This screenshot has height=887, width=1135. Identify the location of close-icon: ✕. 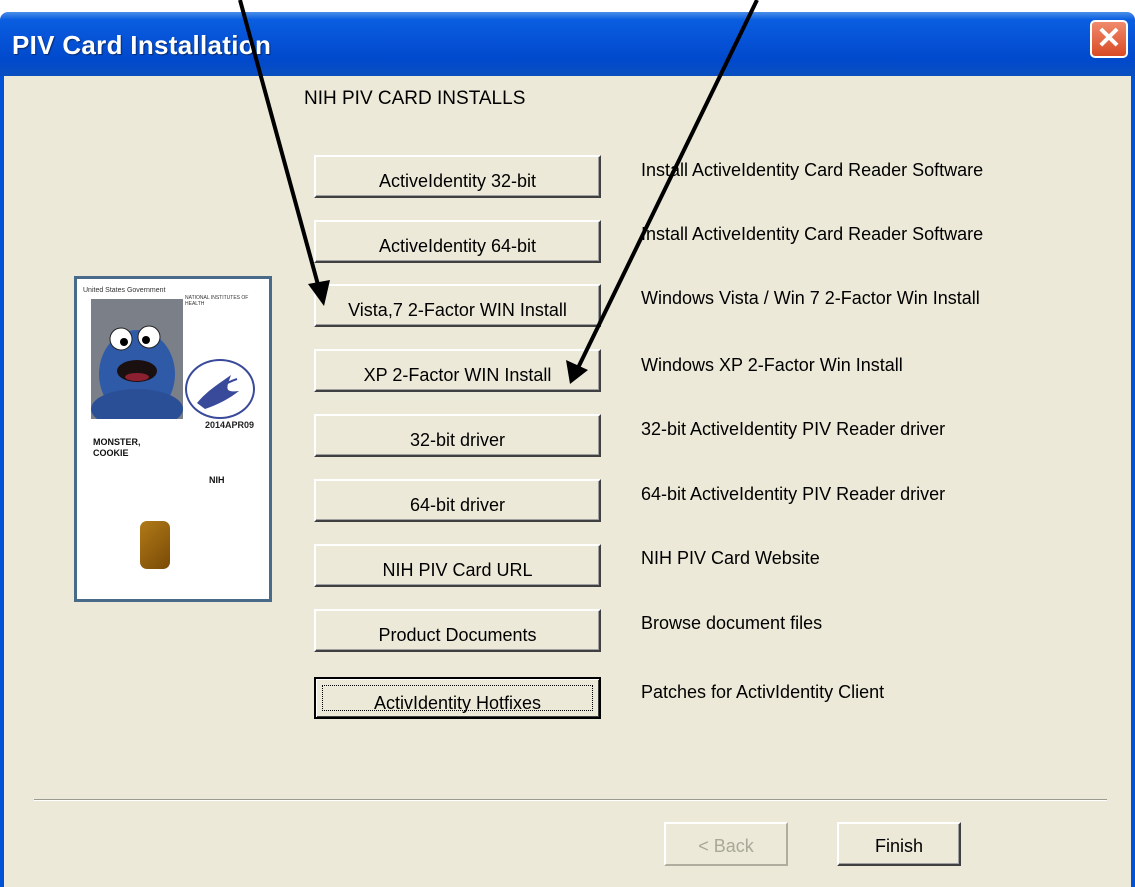
(1109, 38).